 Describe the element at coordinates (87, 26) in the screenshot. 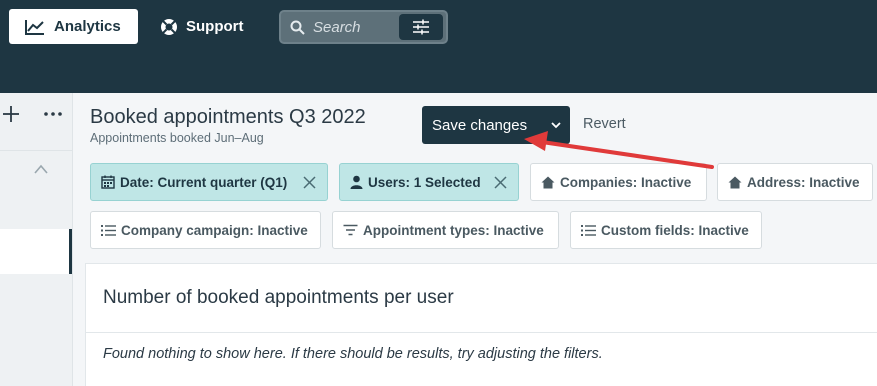

I see `nav-analytics-label: Analytics` at that location.